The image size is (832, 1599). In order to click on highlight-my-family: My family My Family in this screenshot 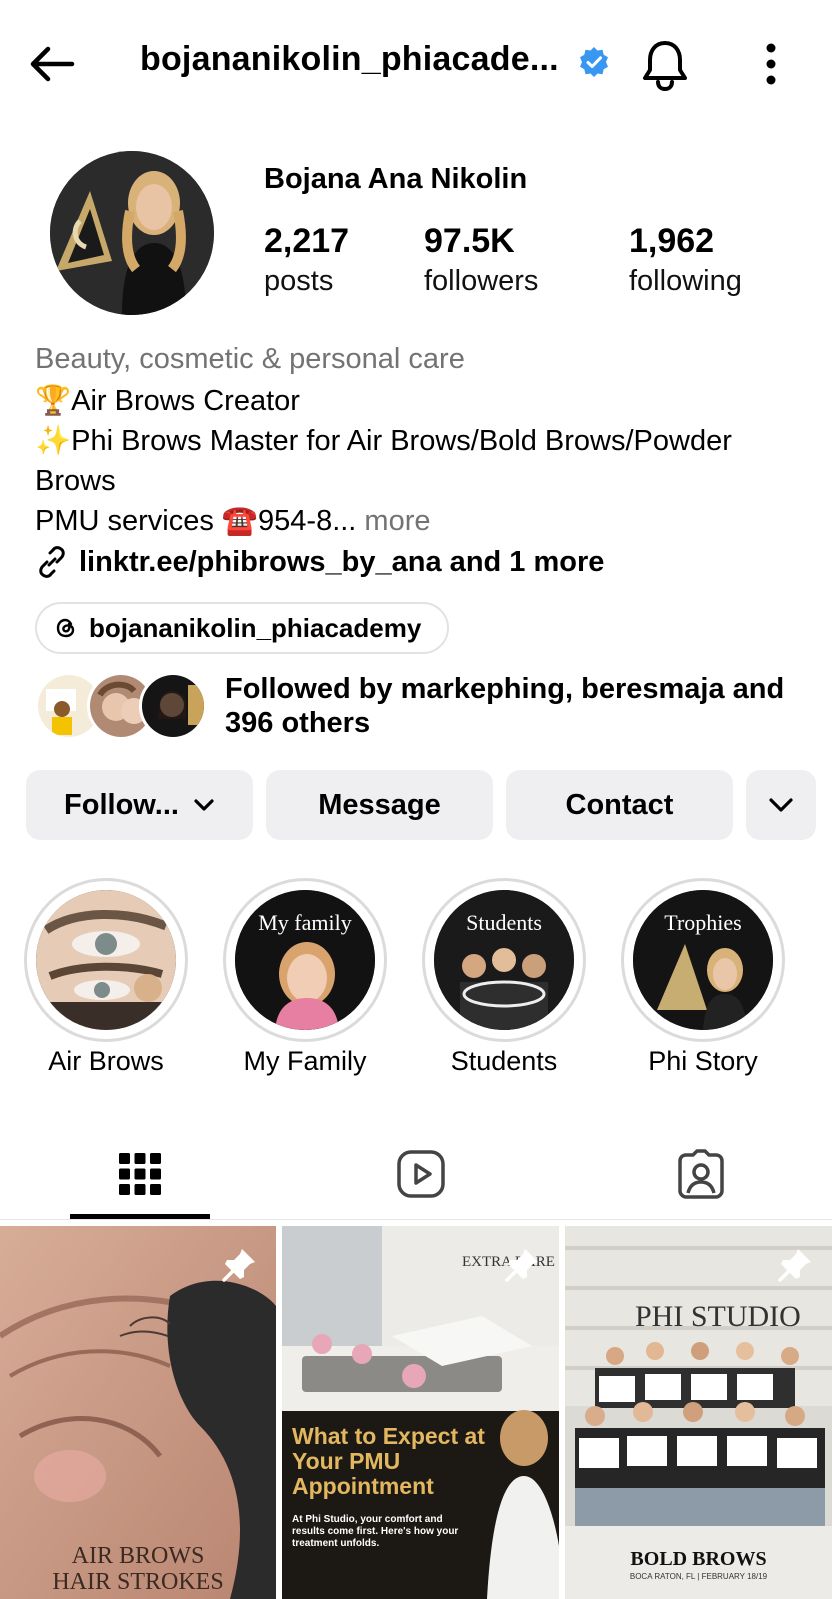, I will do `click(305, 978)`.